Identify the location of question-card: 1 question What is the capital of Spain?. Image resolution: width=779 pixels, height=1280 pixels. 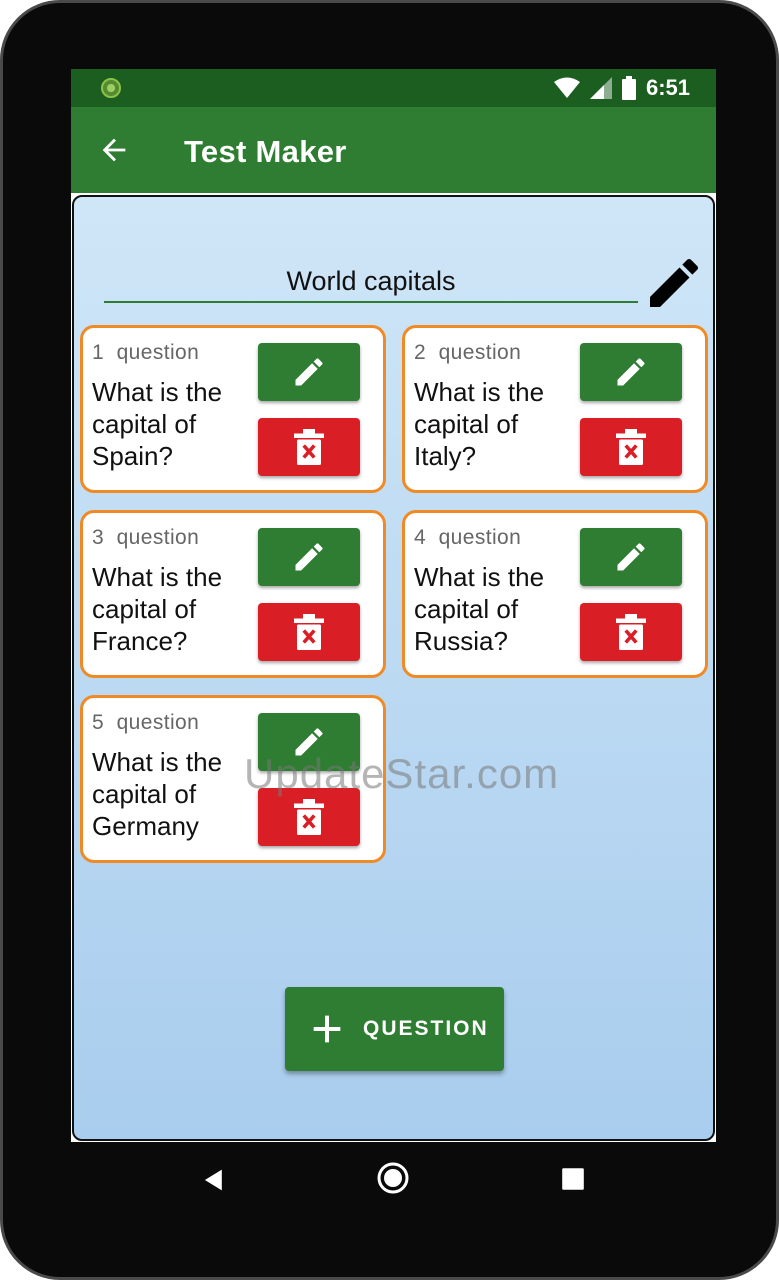
(233, 409).